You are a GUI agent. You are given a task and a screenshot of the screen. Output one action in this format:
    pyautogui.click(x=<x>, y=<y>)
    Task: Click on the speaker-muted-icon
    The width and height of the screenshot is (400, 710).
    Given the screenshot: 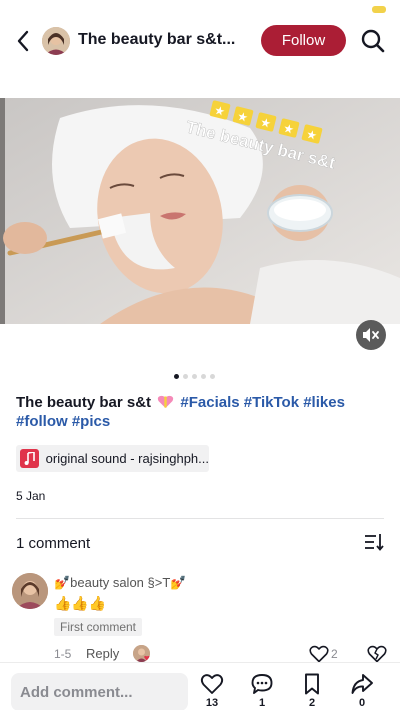 What is the action you would take?
    pyautogui.click(x=371, y=335)
    